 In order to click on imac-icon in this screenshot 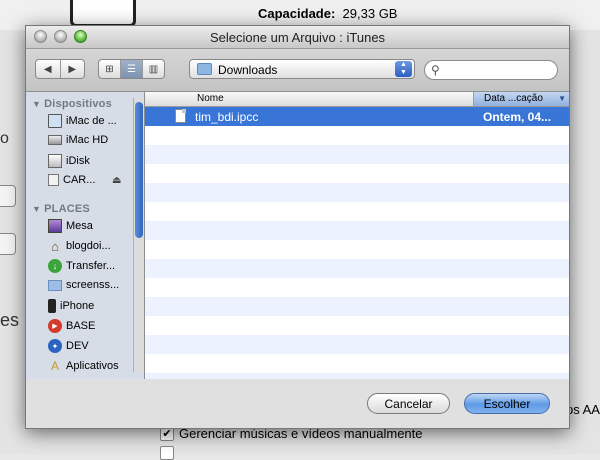, I will do `click(55, 121)`.